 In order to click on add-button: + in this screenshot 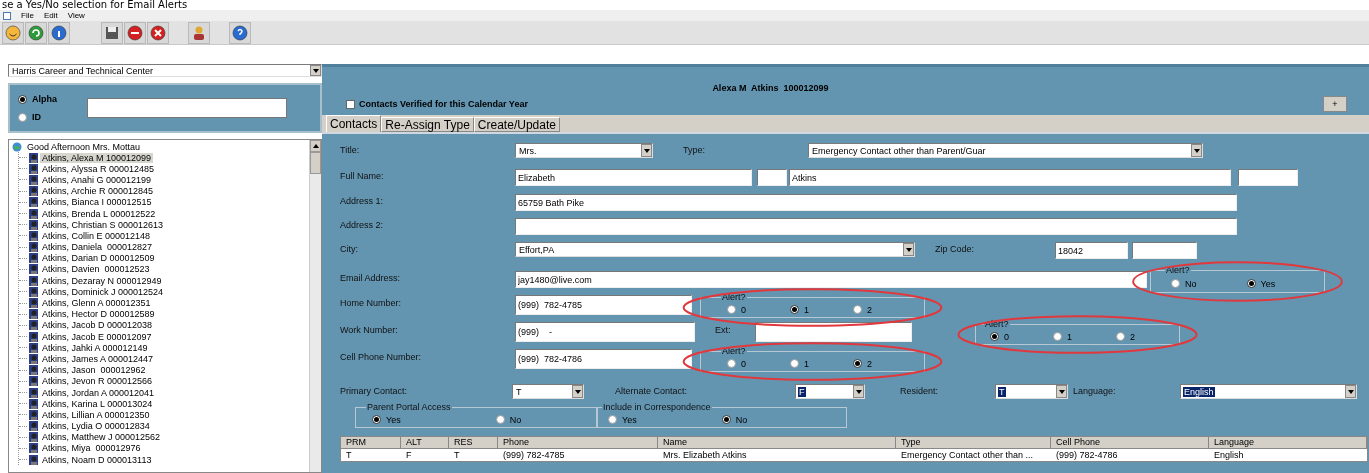, I will do `click(1335, 104)`.